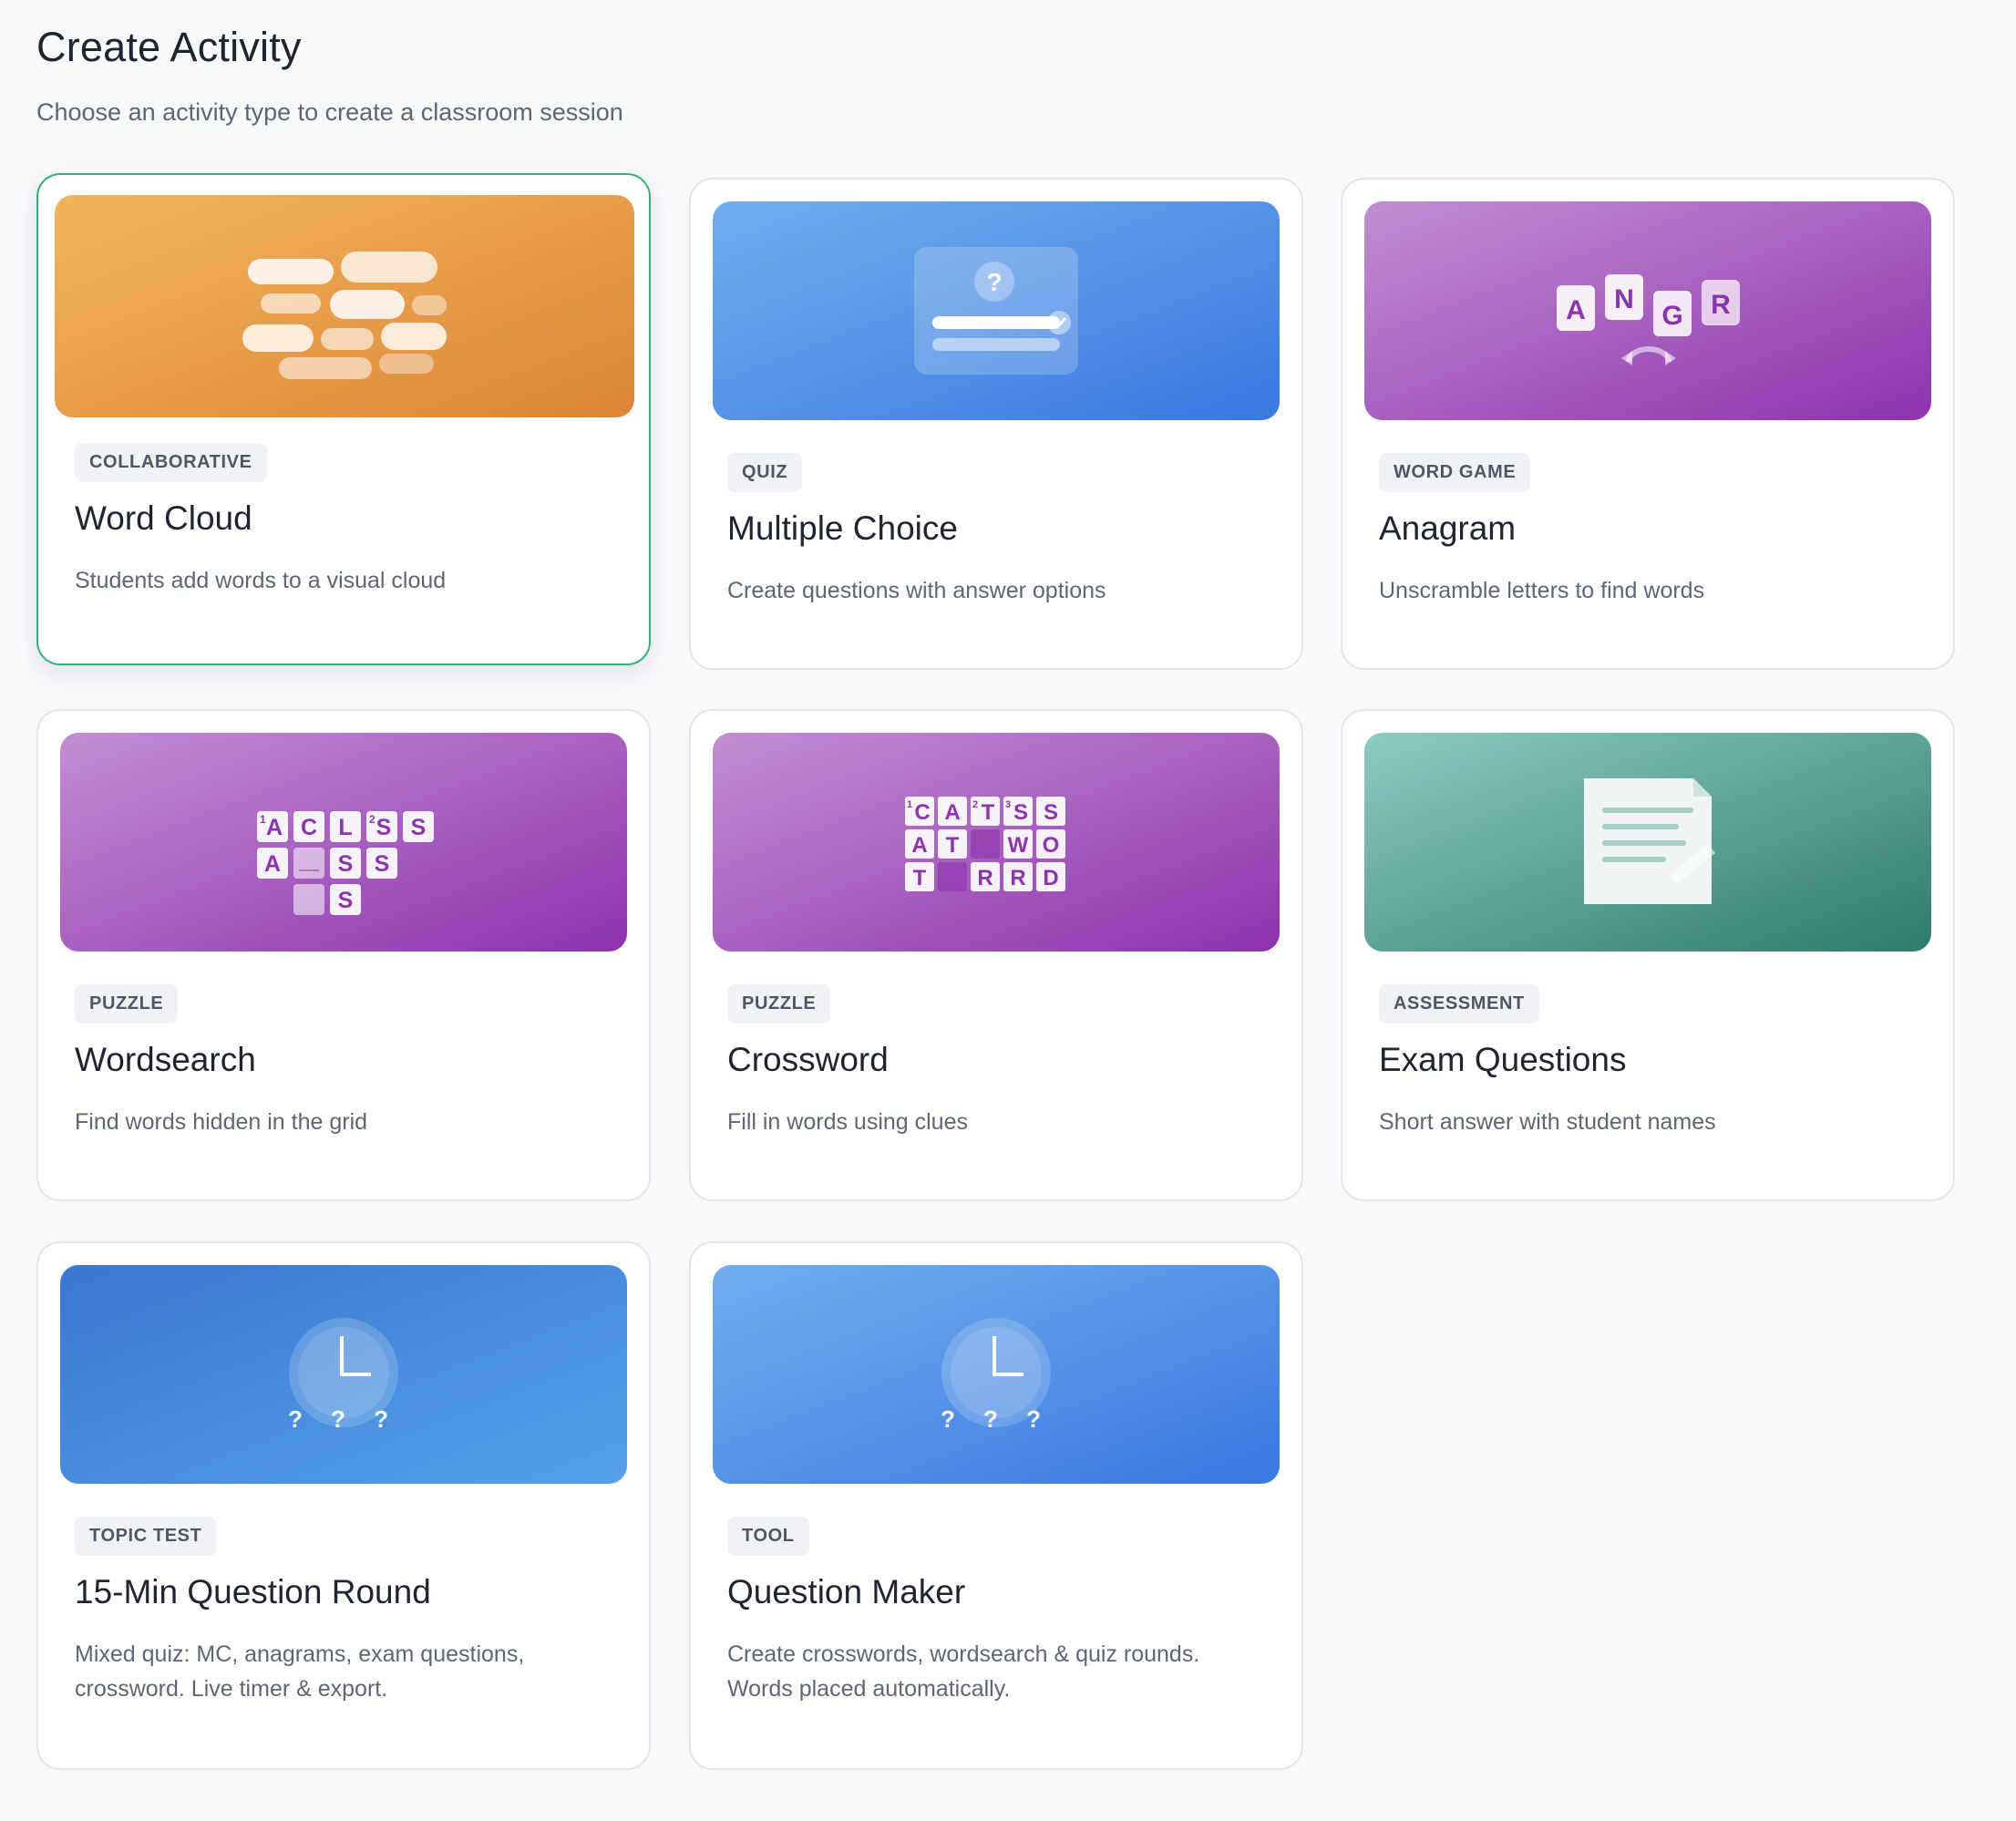  Describe the element at coordinates (1051, 845) in the screenshot. I see `svg-text: O` at that location.